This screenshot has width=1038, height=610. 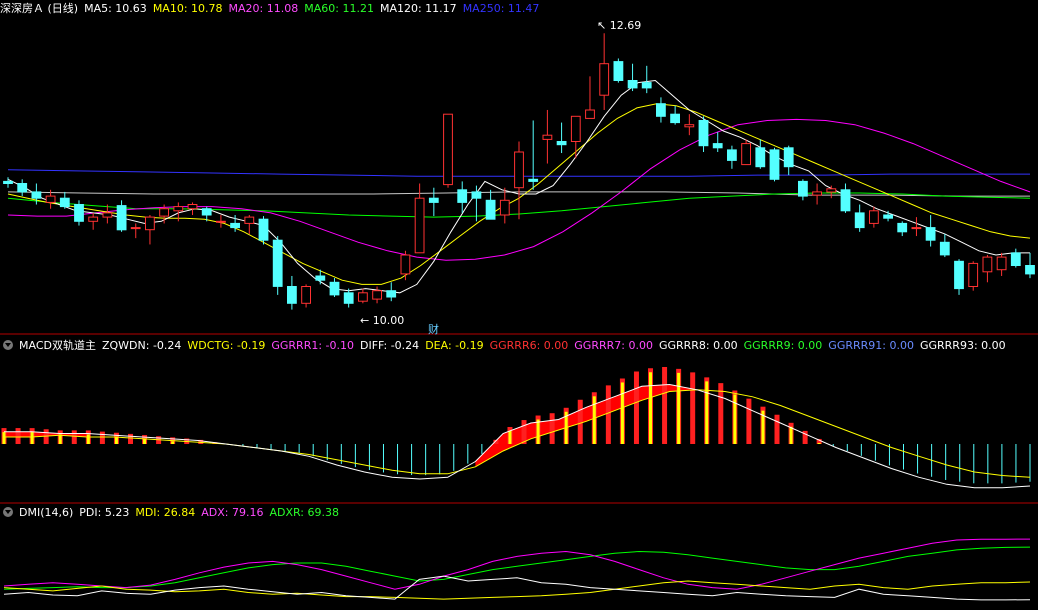 What do you see at coordinates (529, 345) in the screenshot?
I see `indicator-label: GGRRR6: 0.00` at bounding box center [529, 345].